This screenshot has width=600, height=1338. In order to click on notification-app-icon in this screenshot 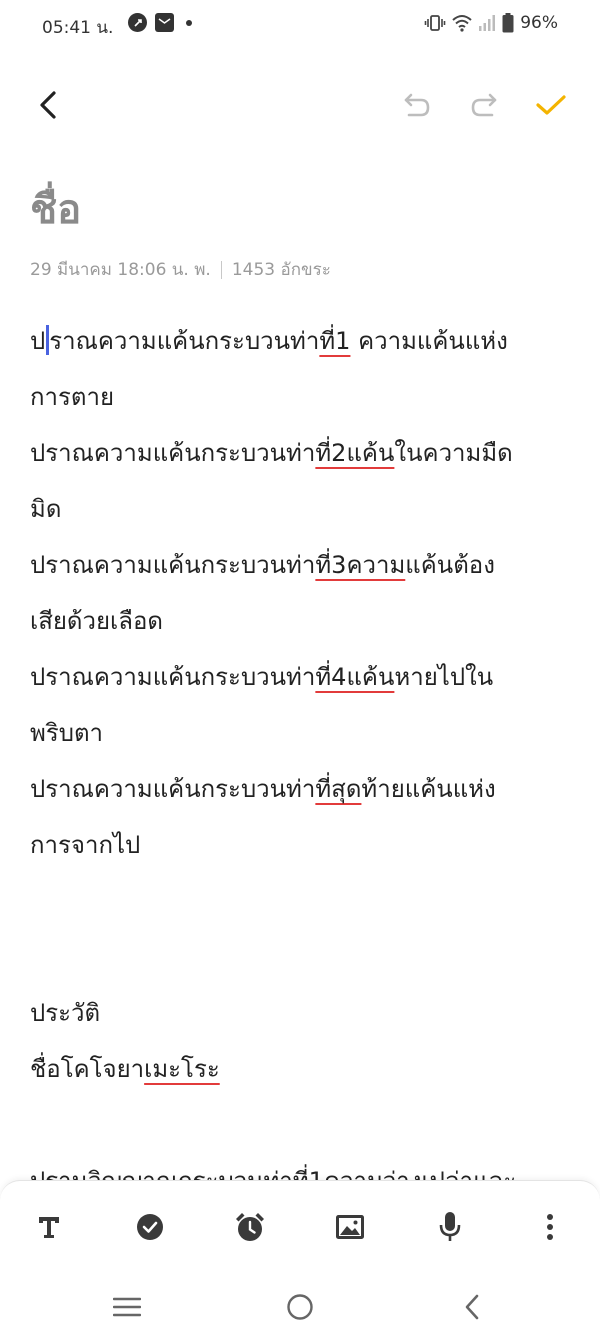, I will do `click(137, 22)`.